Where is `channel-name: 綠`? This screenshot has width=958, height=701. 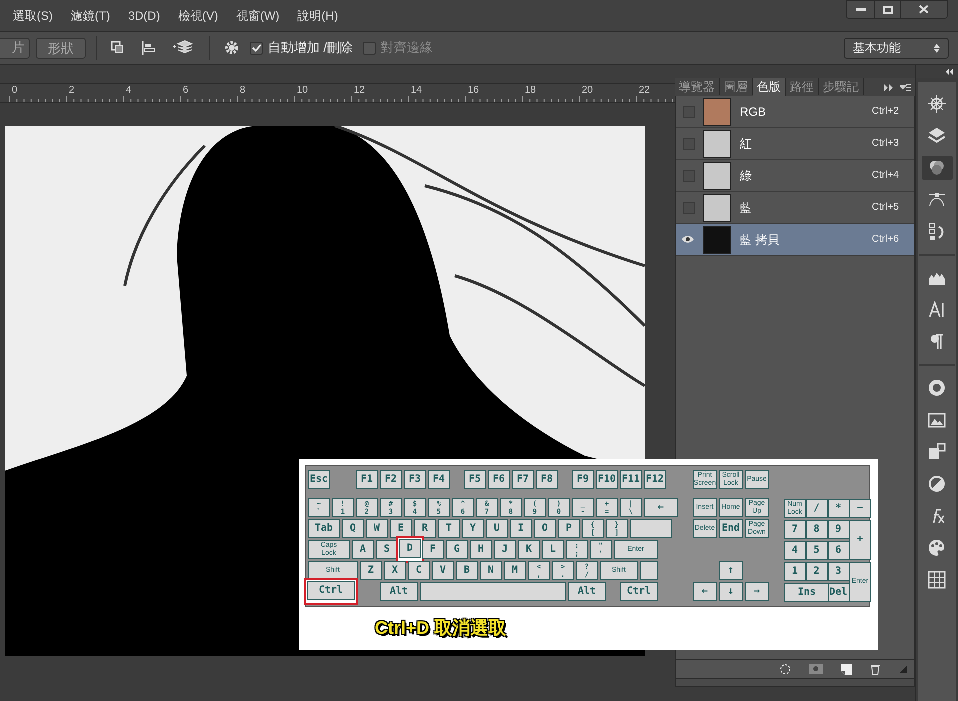 channel-name: 綠 is located at coordinates (746, 176).